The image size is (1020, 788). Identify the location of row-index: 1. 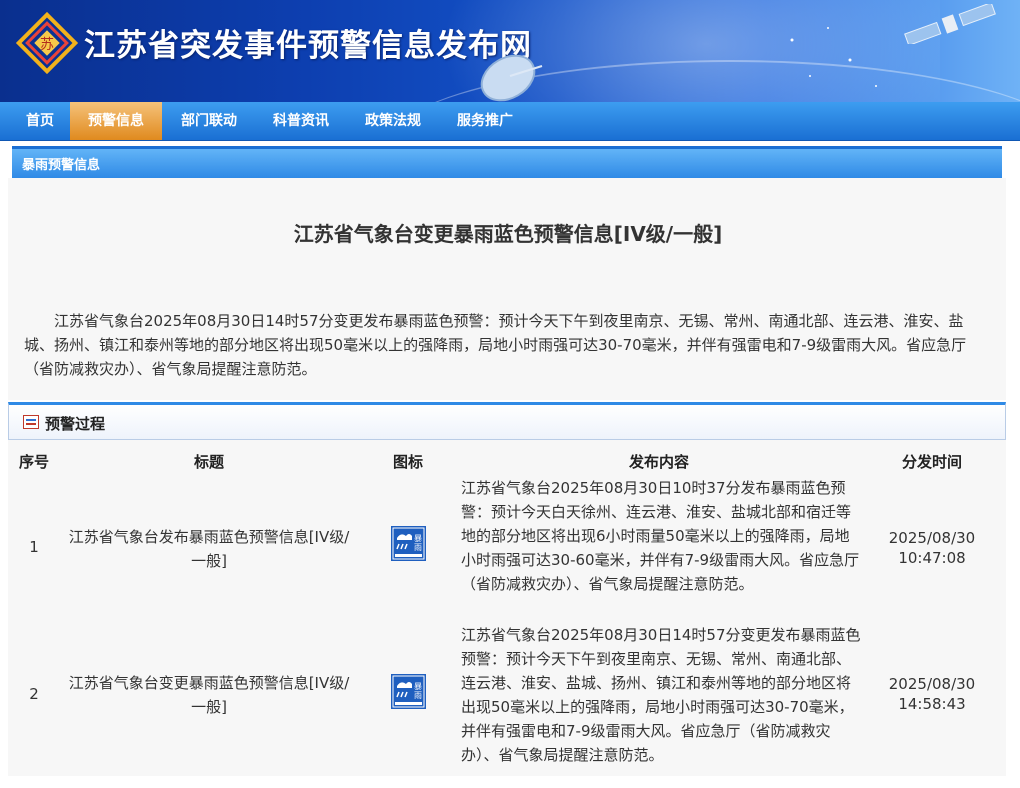
(34, 547).